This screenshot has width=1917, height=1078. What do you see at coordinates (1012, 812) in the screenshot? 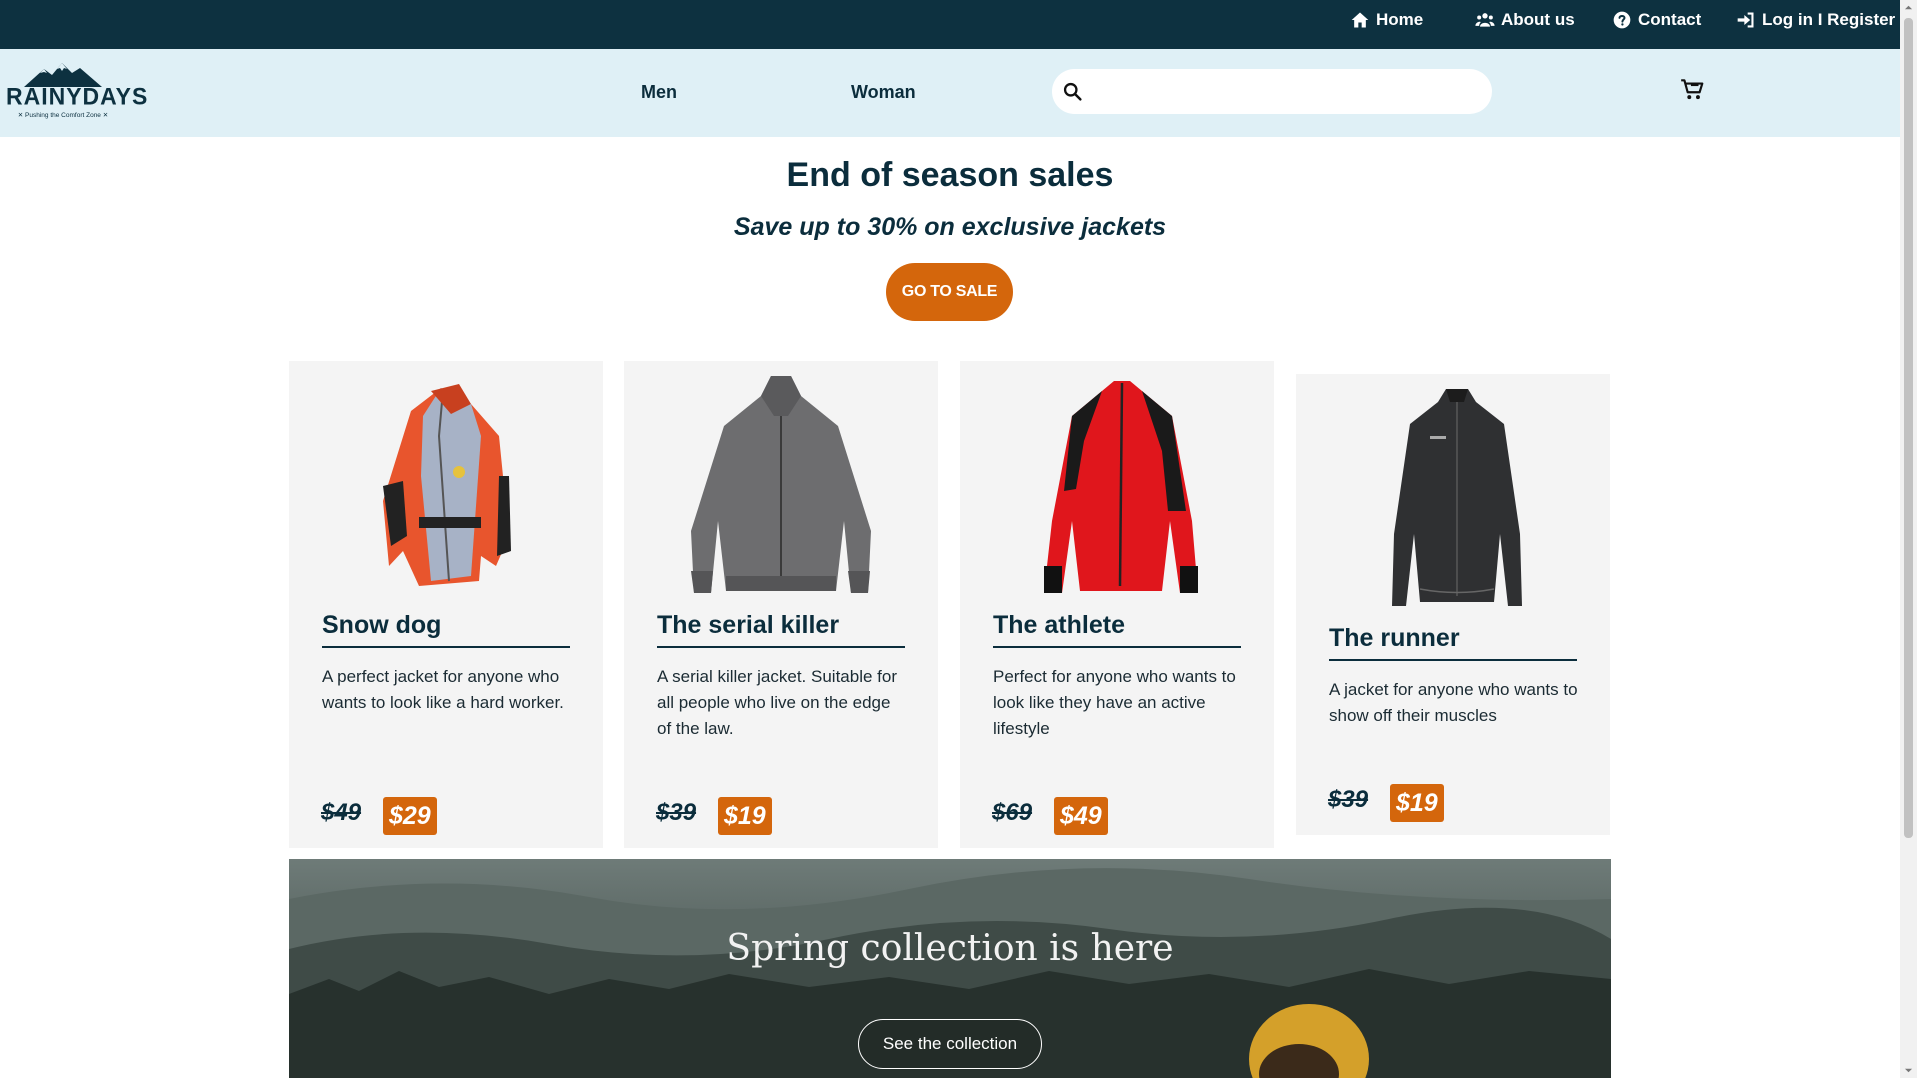
I see `old-price: $69` at bounding box center [1012, 812].